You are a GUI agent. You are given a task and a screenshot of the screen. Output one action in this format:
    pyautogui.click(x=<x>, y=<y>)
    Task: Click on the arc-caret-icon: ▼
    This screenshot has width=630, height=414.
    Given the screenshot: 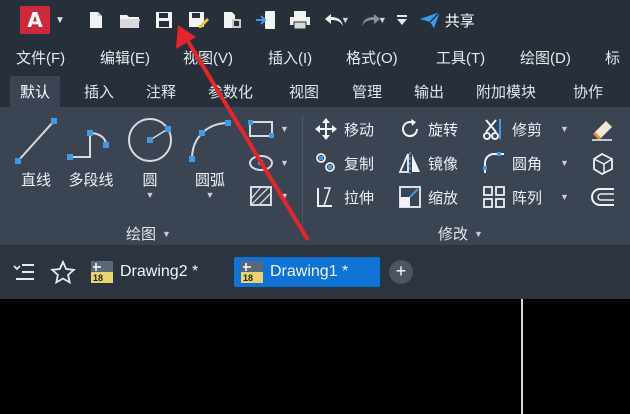 What is the action you would take?
    pyautogui.click(x=210, y=195)
    